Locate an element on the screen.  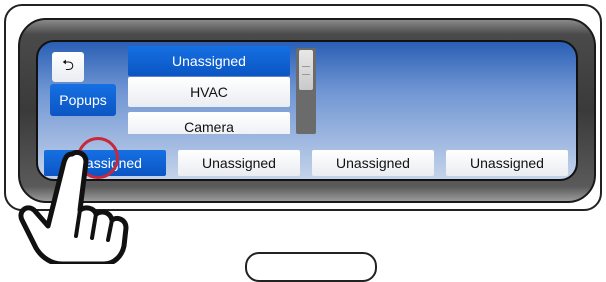
tab-3: Unassigned is located at coordinates (373, 163).